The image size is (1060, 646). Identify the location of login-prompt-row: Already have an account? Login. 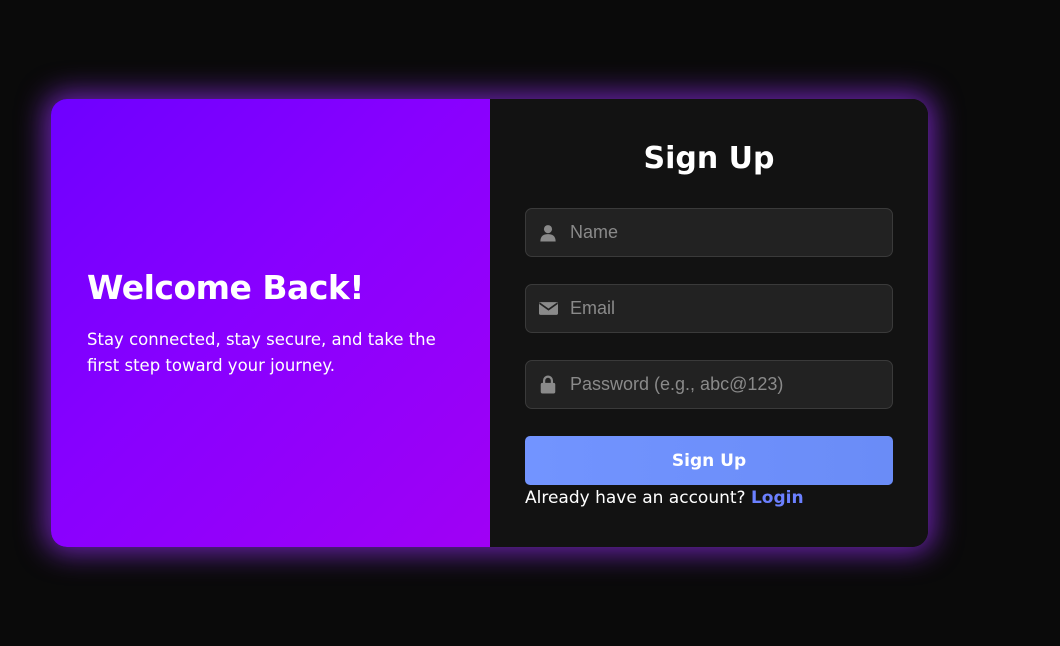
(664, 498).